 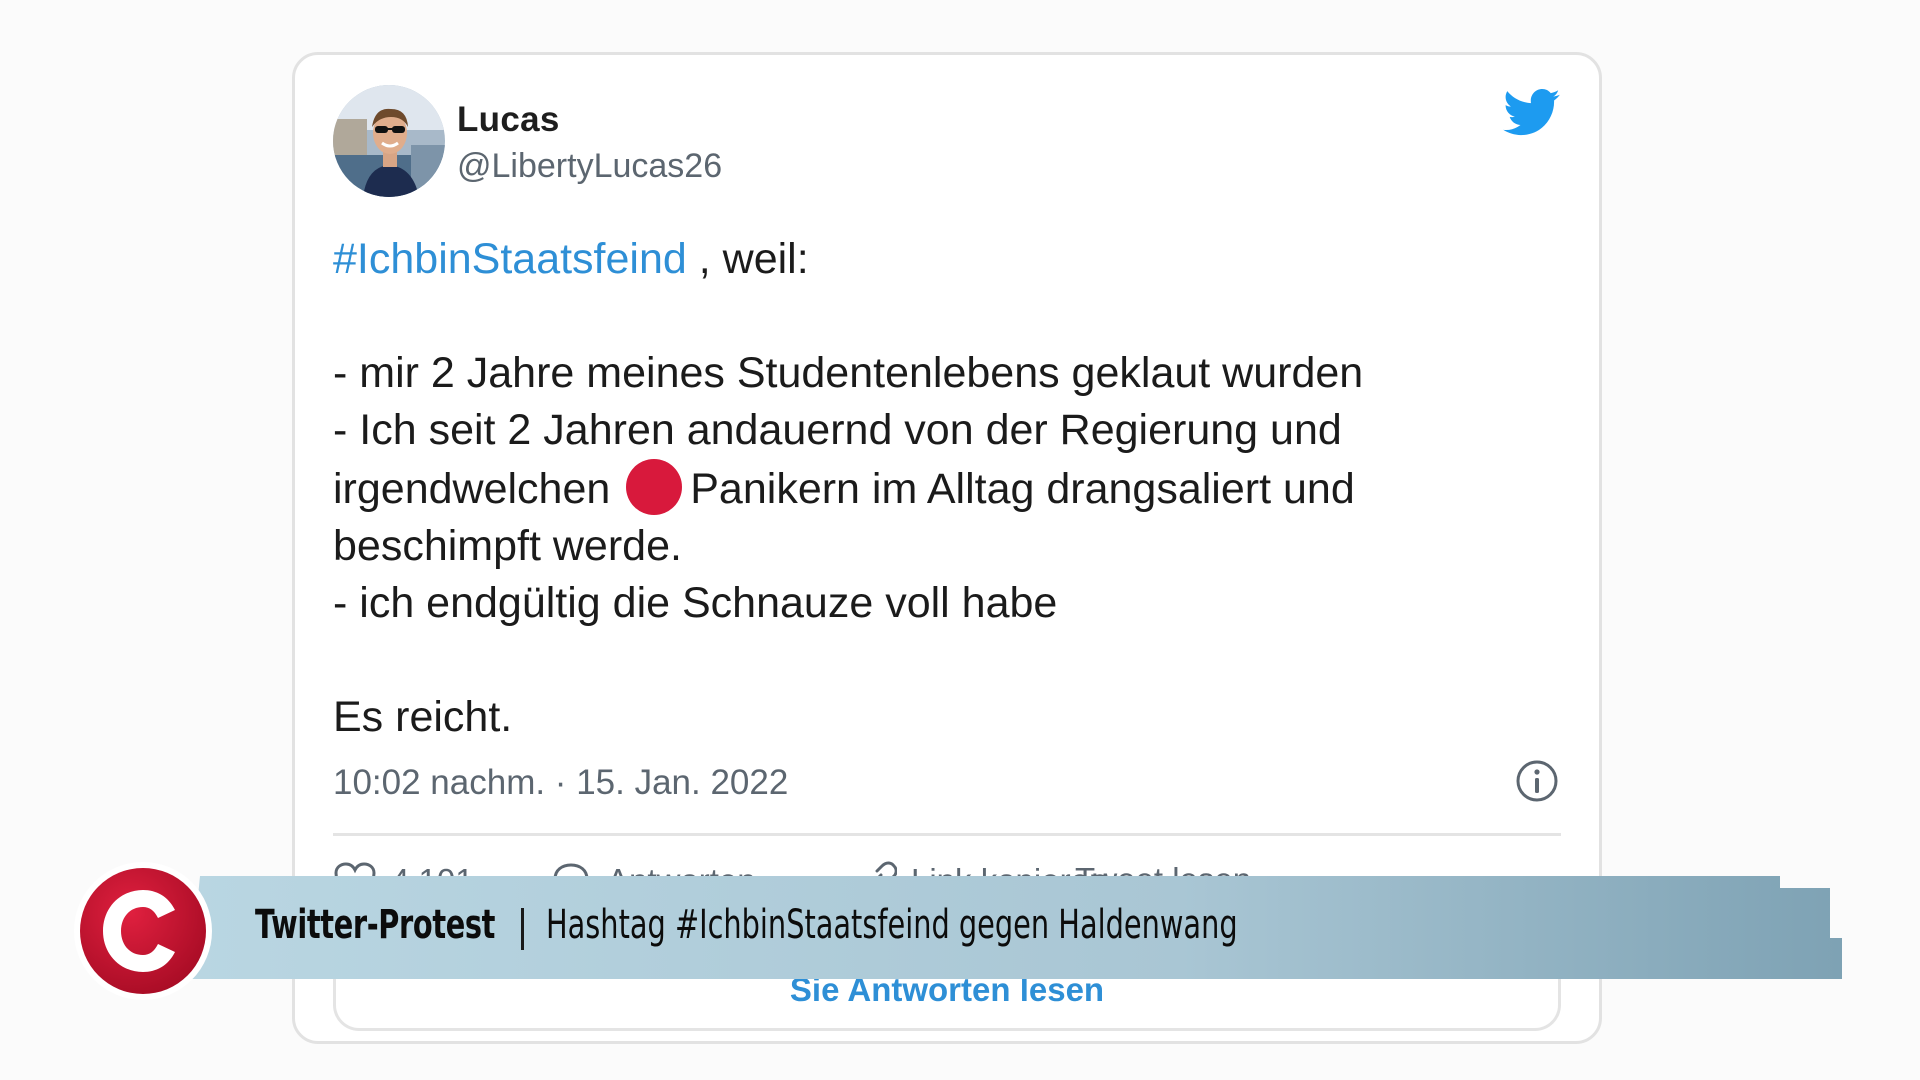 I want to click on channel-logo-icon, so click(x=143, y=931).